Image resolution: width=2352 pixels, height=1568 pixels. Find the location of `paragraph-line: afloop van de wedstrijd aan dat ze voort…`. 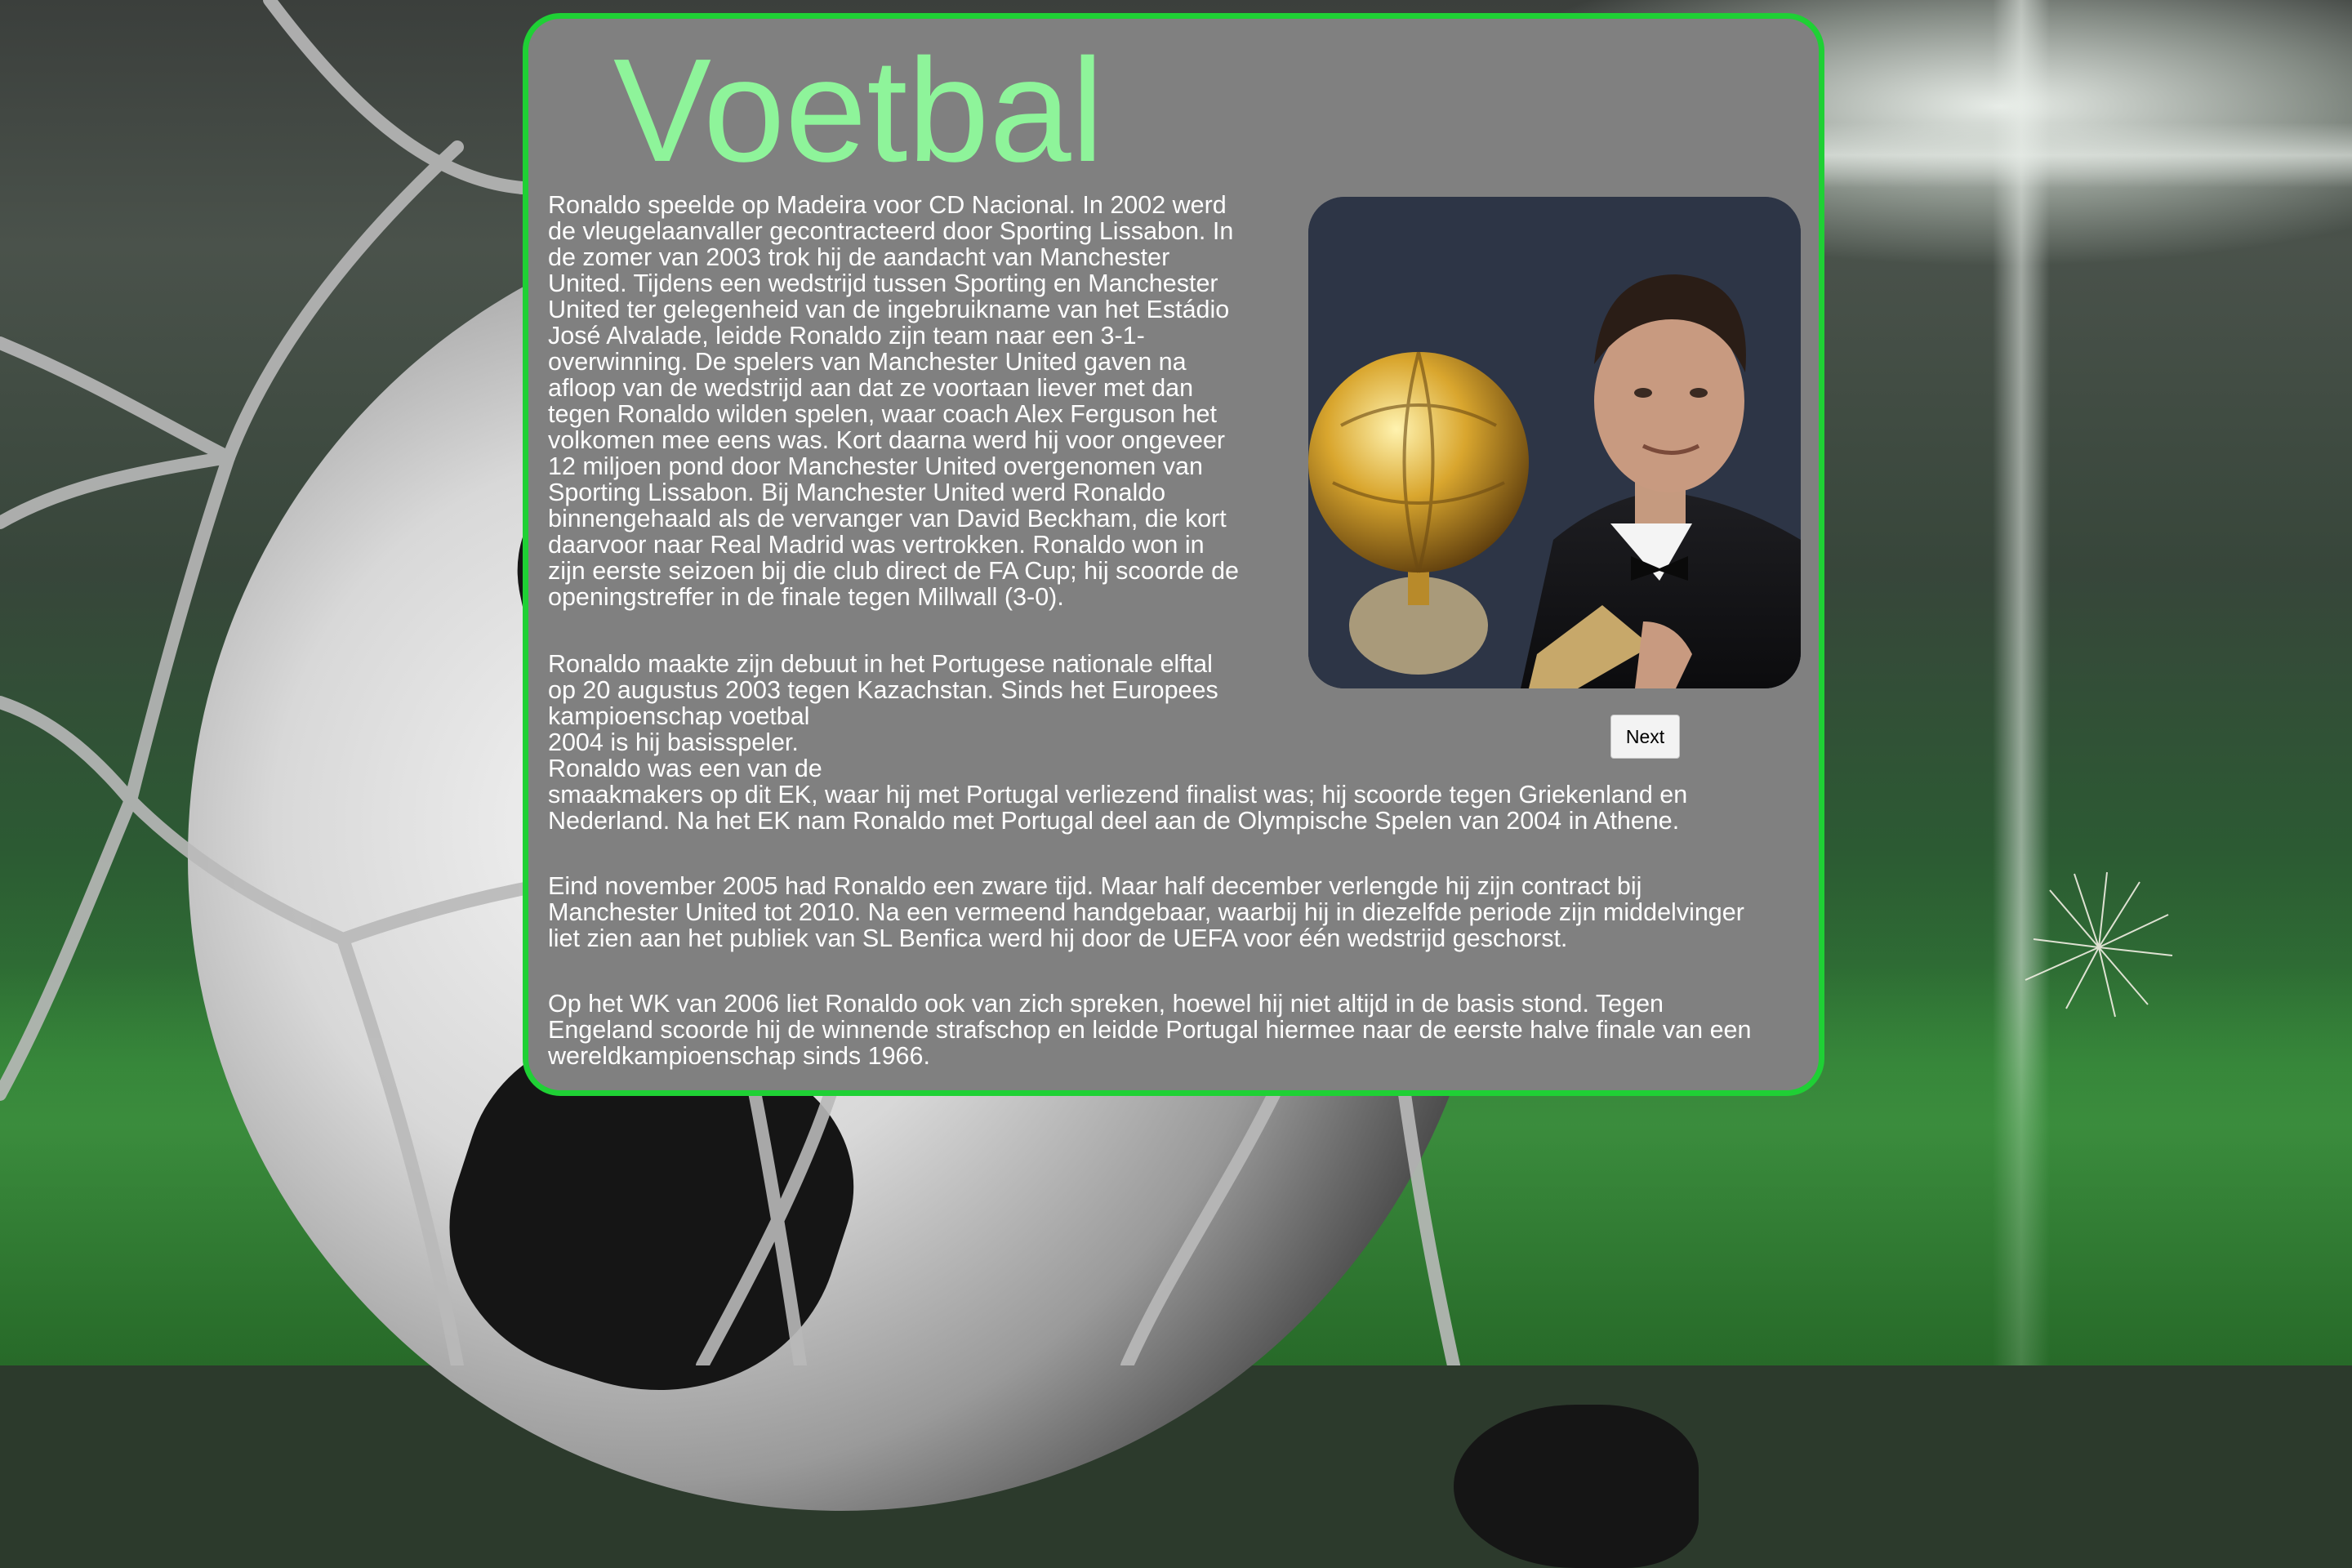

paragraph-line: afloop van de wedstrijd aan dat ze voort… is located at coordinates (871, 388).